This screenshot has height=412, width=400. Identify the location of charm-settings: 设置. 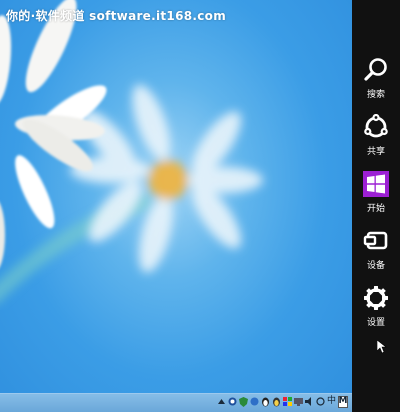
(376, 311).